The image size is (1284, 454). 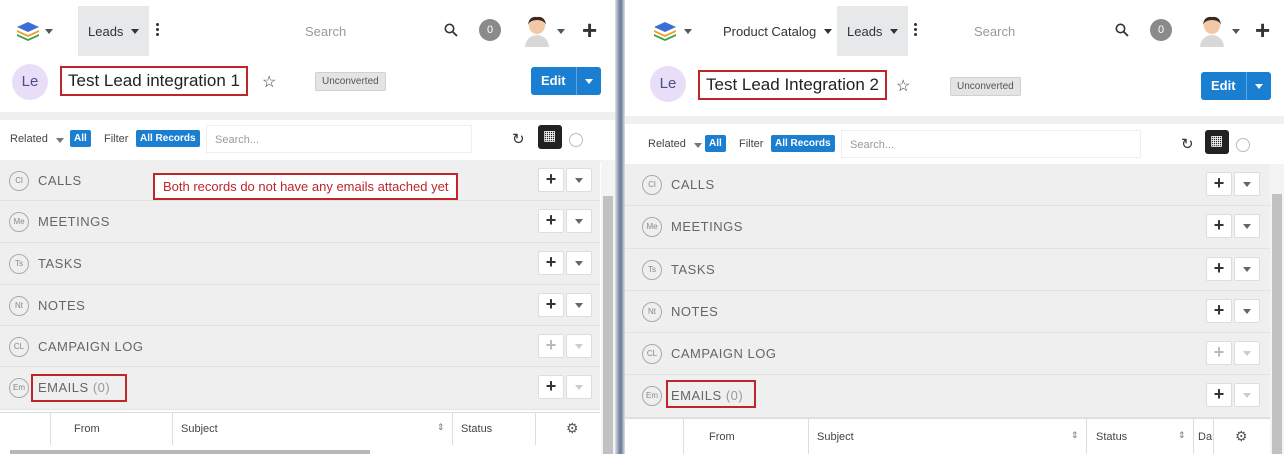 What do you see at coordinates (724, 353) in the screenshot?
I see `subpanel-title: CAMPAIGN LOG` at bounding box center [724, 353].